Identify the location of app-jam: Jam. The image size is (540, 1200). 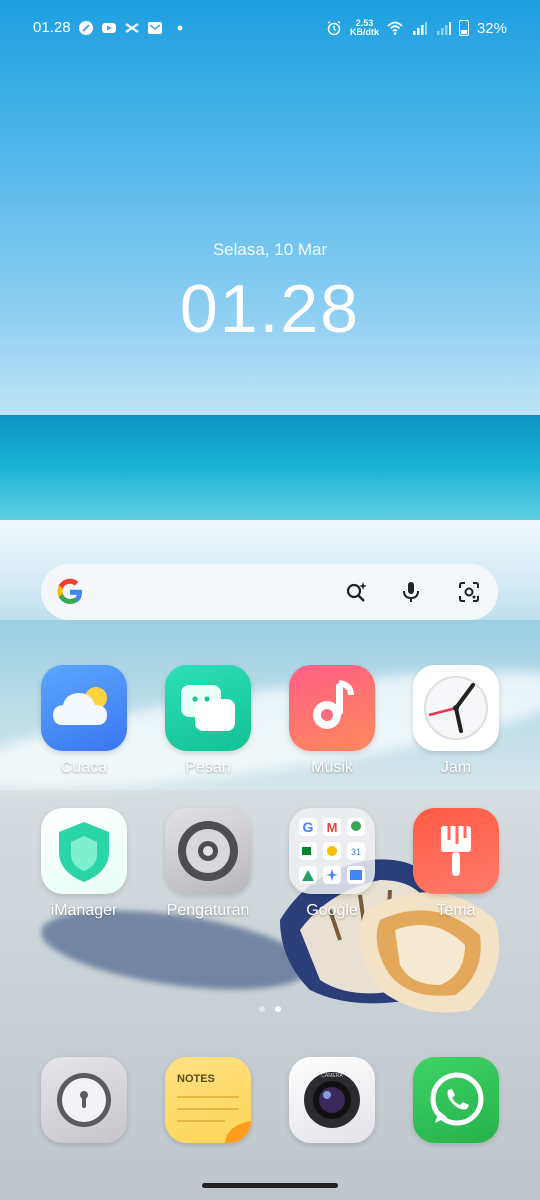
(456, 721).